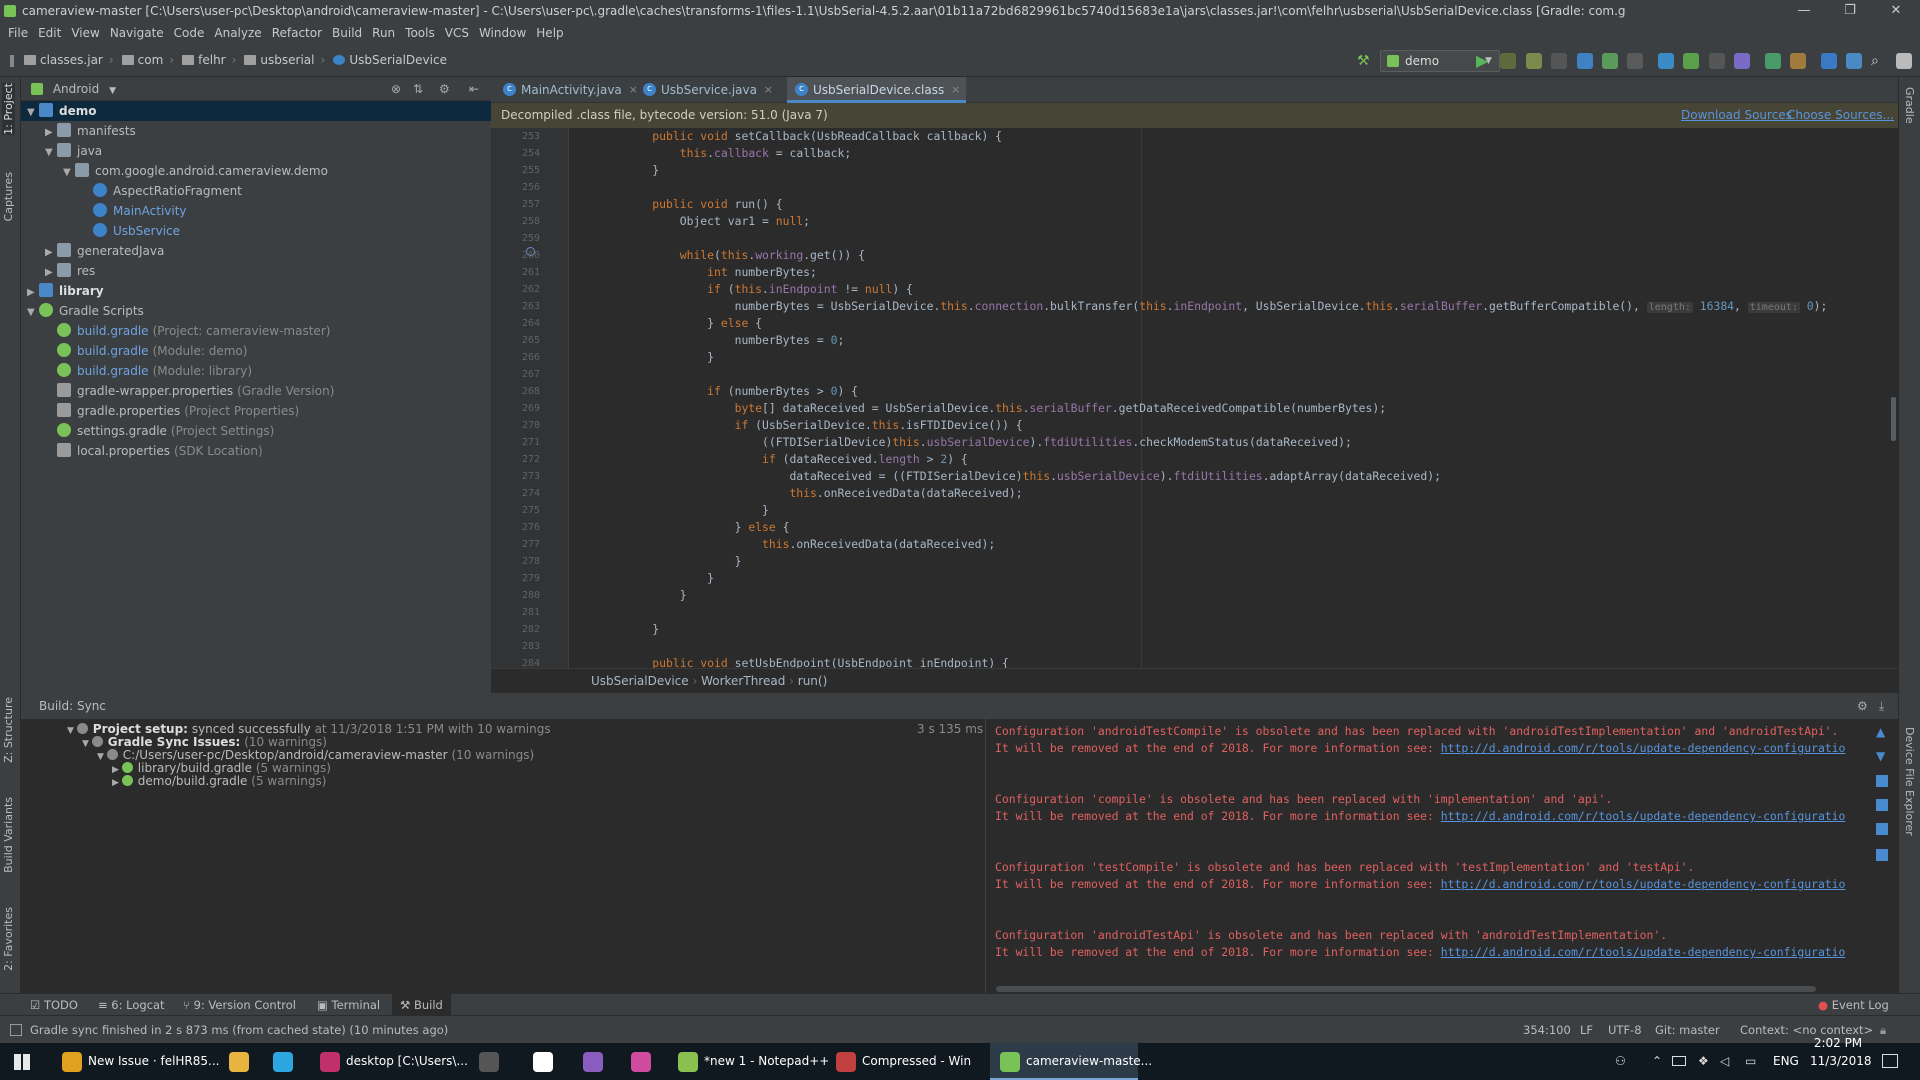  Describe the element at coordinates (256, 331) in the screenshot. I see `project-tree-item: build.gradle (Project: cameraview-master)` at that location.